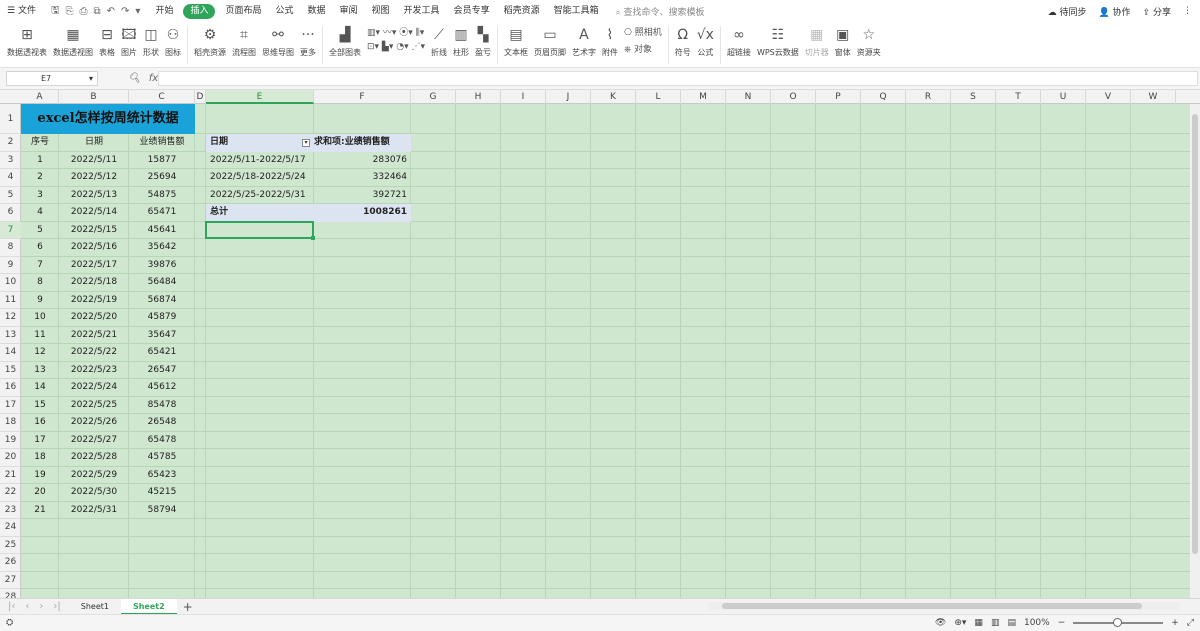 This screenshot has width=1200, height=631. Describe the element at coordinates (10, 388) in the screenshot. I see `row-header-16: 16` at that location.